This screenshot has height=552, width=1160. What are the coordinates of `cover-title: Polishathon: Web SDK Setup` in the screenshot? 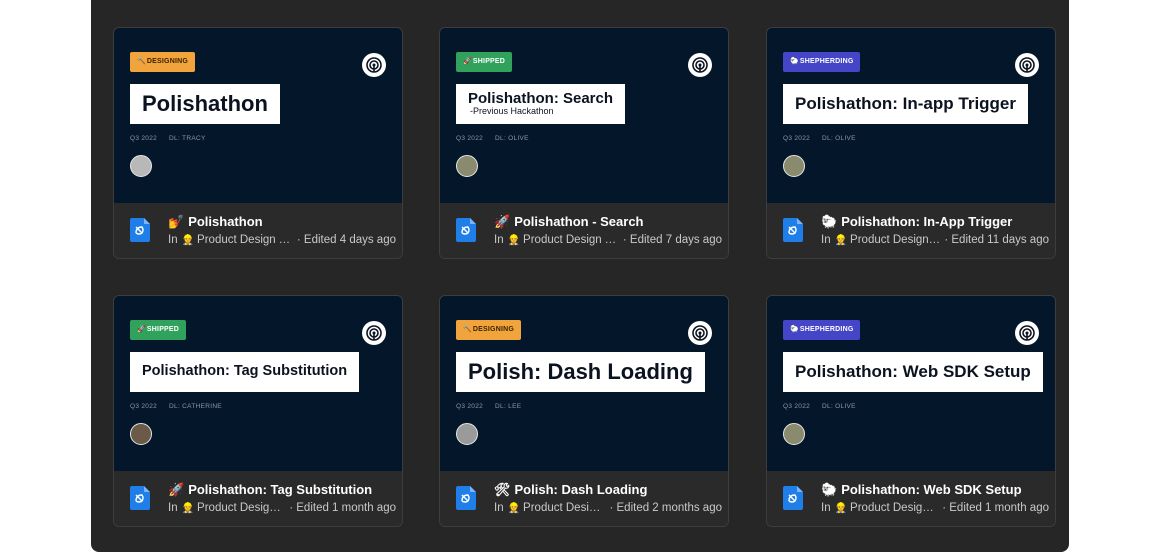 It's located at (913, 371).